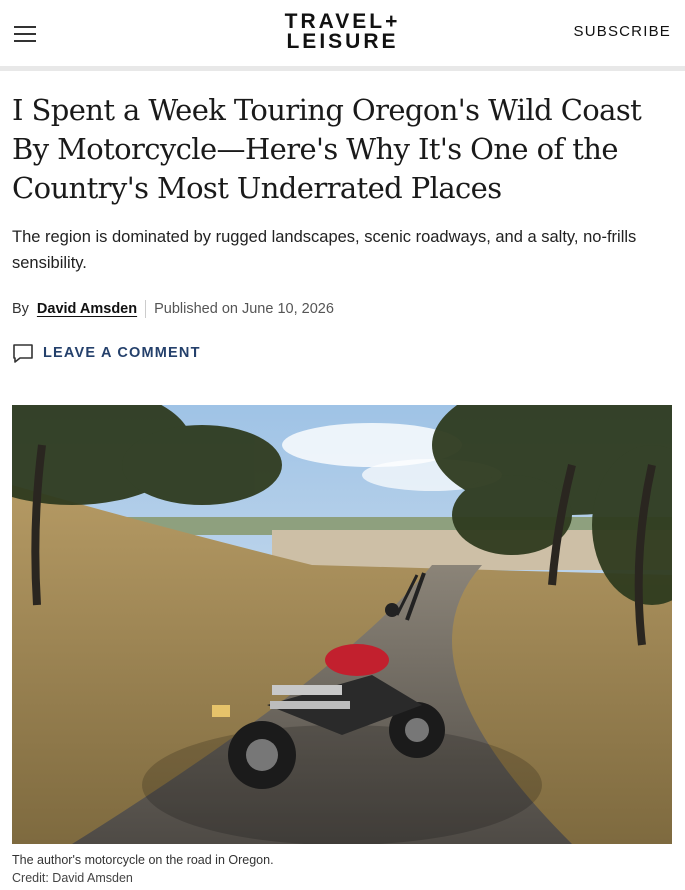  What do you see at coordinates (20, 309) in the screenshot?
I see `byline-by-label: By` at bounding box center [20, 309].